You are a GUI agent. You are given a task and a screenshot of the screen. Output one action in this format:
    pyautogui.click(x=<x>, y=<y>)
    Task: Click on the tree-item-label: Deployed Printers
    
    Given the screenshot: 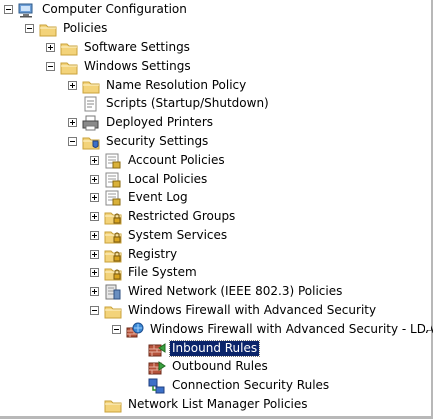 What is the action you would take?
    pyautogui.click(x=160, y=122)
    